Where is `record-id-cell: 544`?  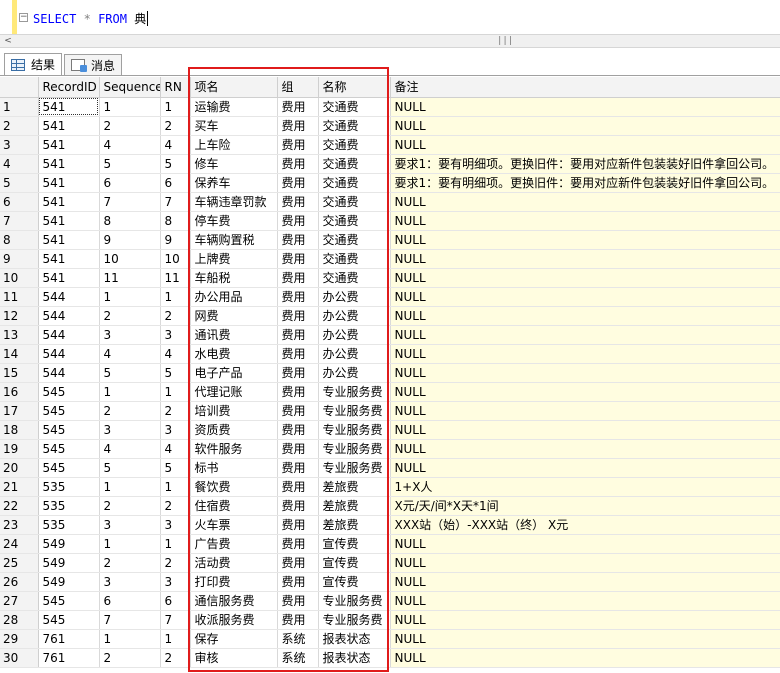
record-id-cell: 544 is located at coordinates (69, 297).